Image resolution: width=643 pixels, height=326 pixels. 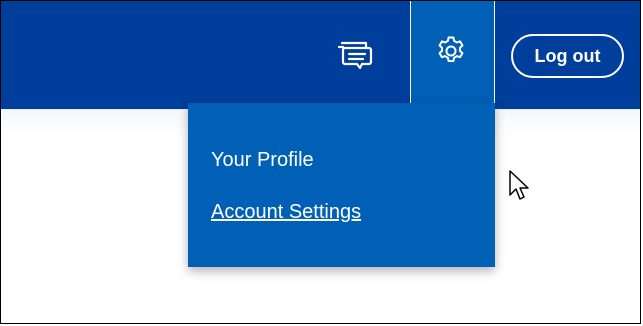 I want to click on settings-button, so click(x=451, y=51).